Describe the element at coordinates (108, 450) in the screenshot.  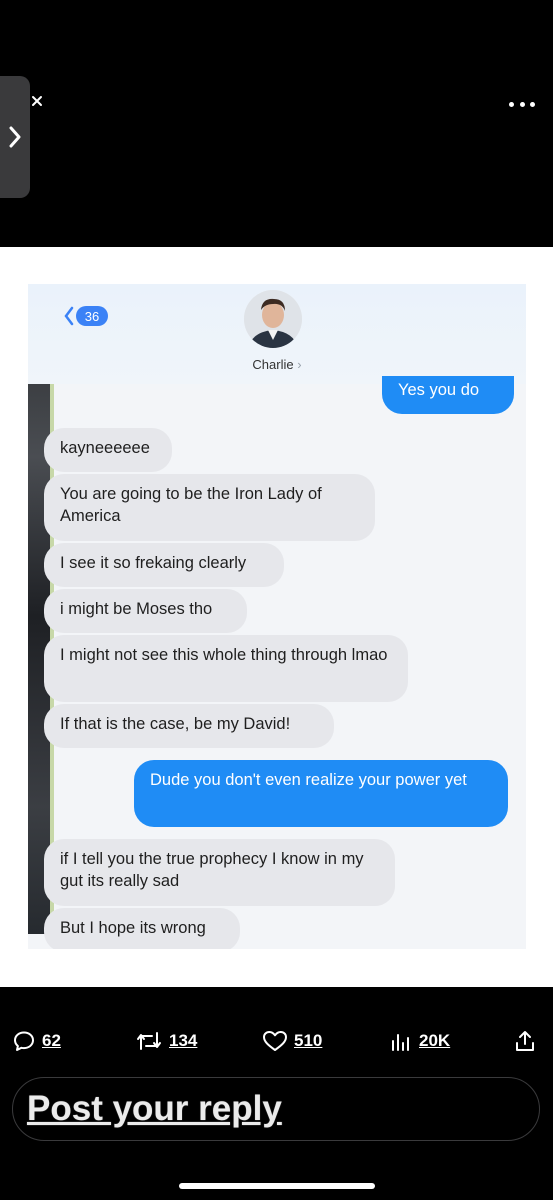
I see `message-incoming: kayneeeeee` at that location.